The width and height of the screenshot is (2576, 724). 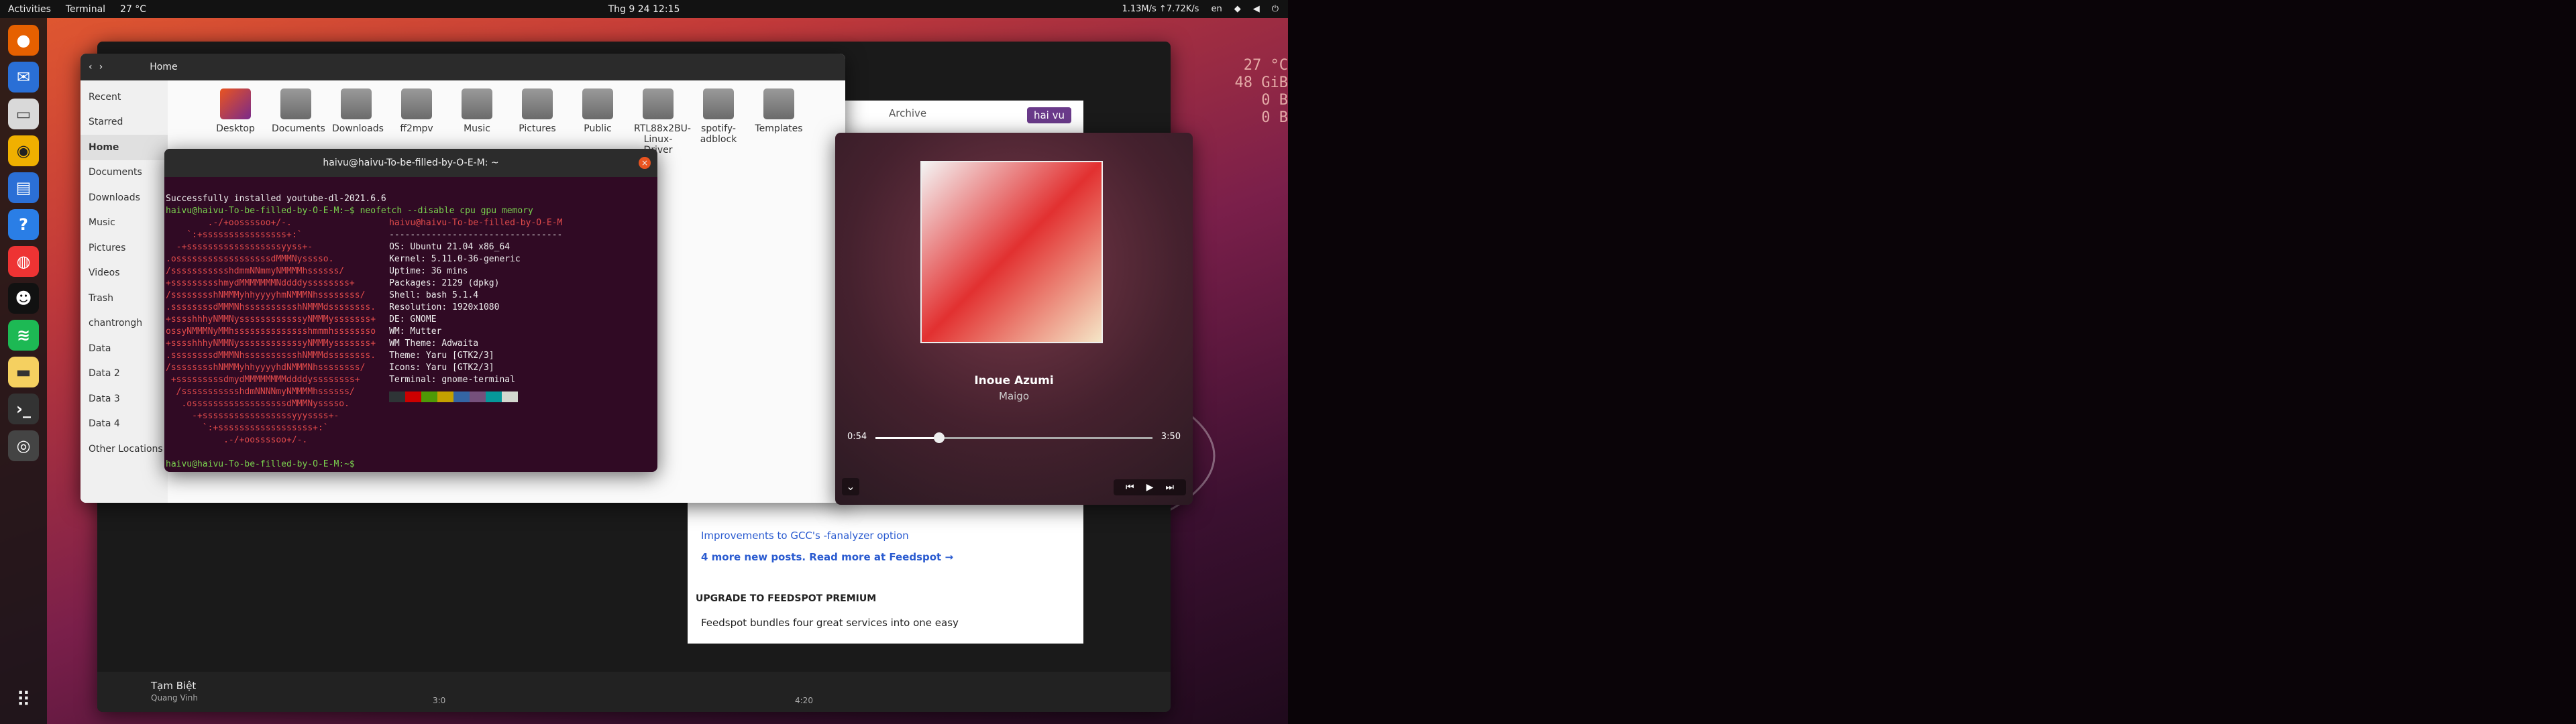 I want to click on conky-widget: 27 °C 48 GiB 0 B 0 B, so click(x=1261, y=92).